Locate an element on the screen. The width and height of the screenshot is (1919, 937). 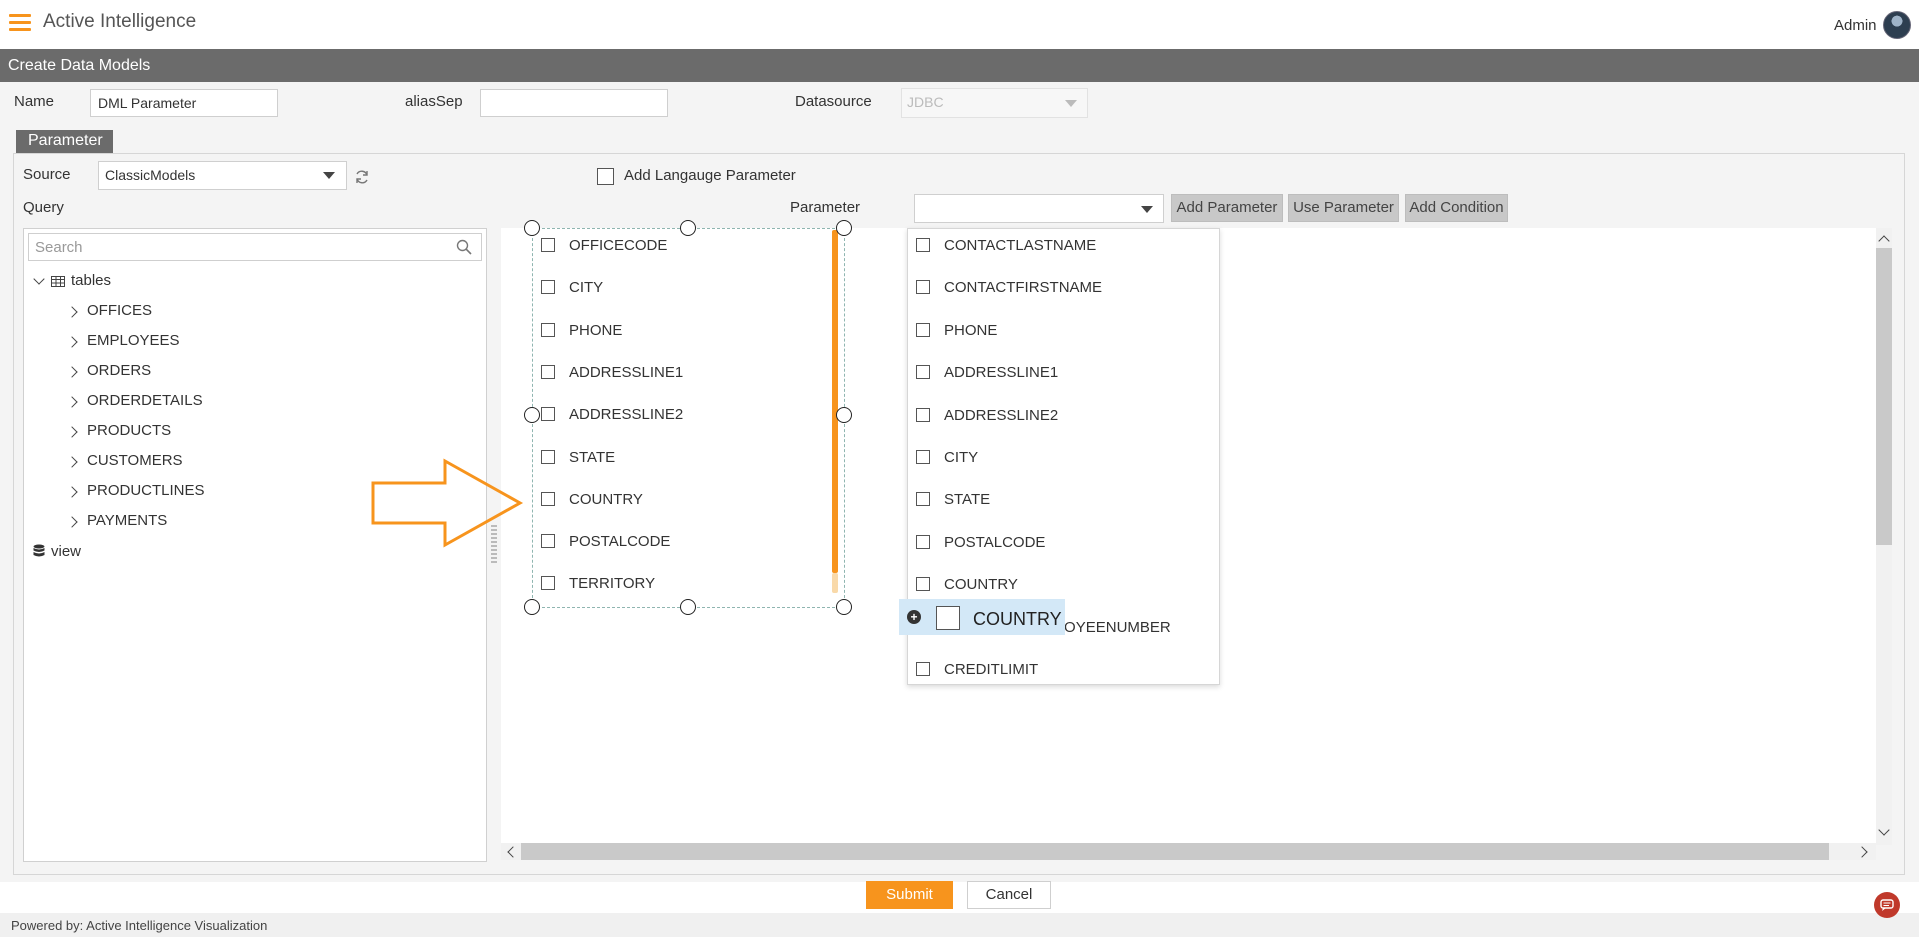
add-language-label: Add Langauge Parameter is located at coordinates (710, 175).